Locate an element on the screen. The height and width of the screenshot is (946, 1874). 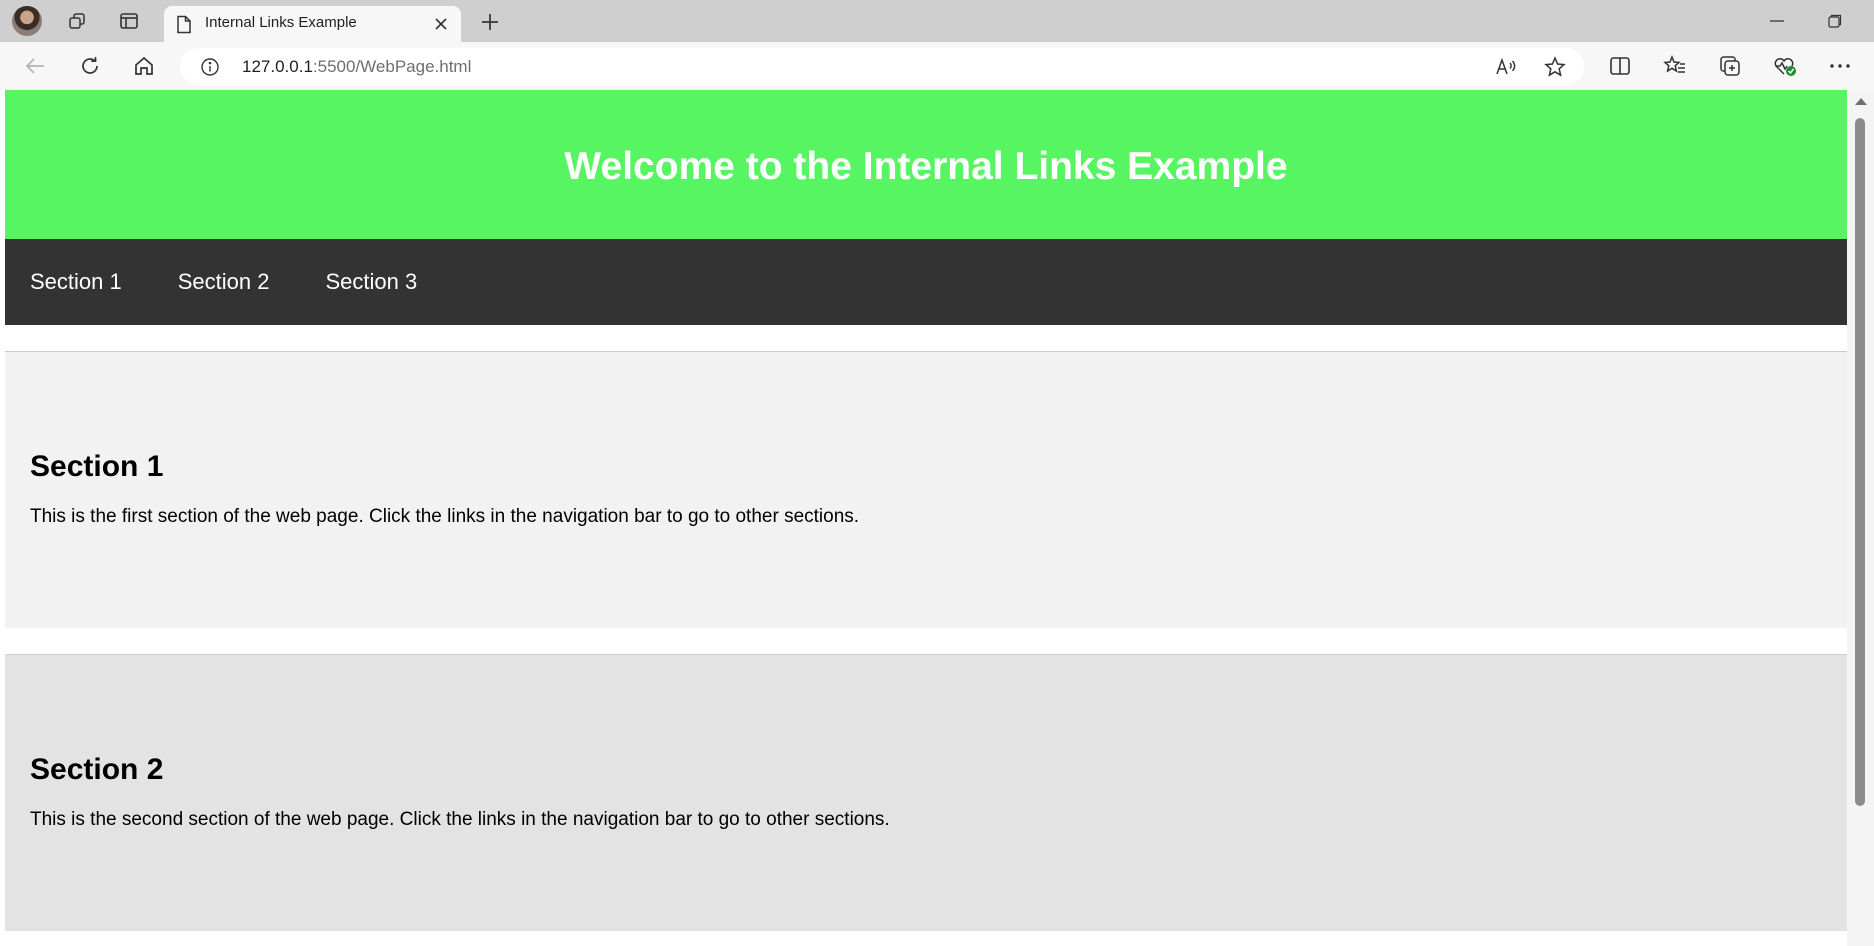
section-2-heading: Section 2 is located at coordinates (97, 769).